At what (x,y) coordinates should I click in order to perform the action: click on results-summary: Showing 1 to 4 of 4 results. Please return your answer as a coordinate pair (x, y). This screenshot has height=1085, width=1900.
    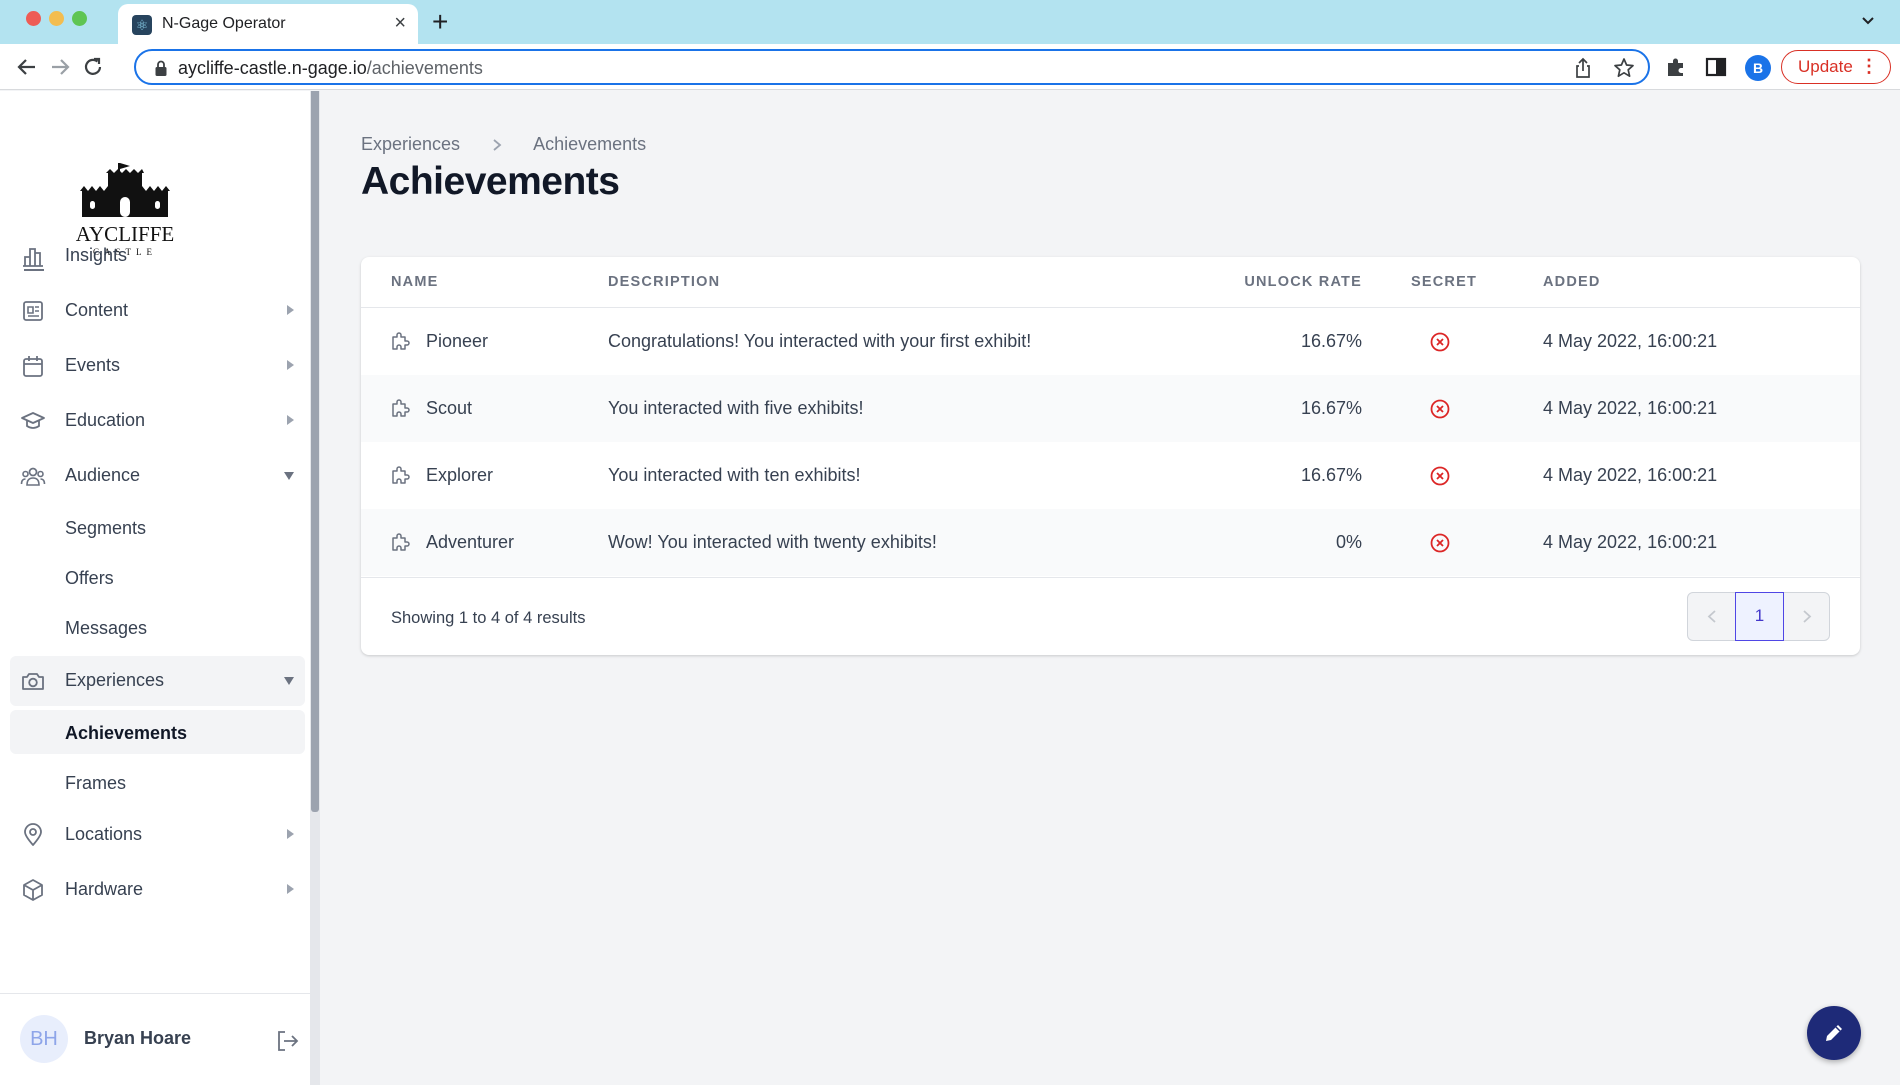
    Looking at the image, I should click on (488, 618).